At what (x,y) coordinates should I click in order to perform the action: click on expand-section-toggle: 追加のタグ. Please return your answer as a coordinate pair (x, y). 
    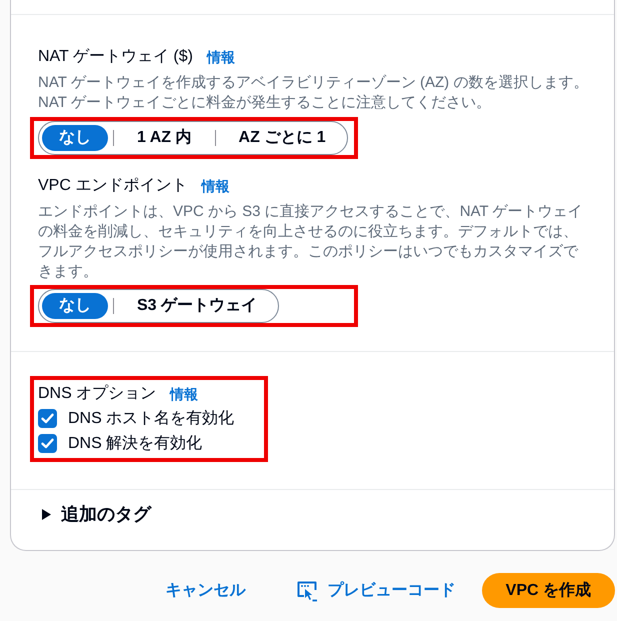
    Looking at the image, I should click on (96, 514).